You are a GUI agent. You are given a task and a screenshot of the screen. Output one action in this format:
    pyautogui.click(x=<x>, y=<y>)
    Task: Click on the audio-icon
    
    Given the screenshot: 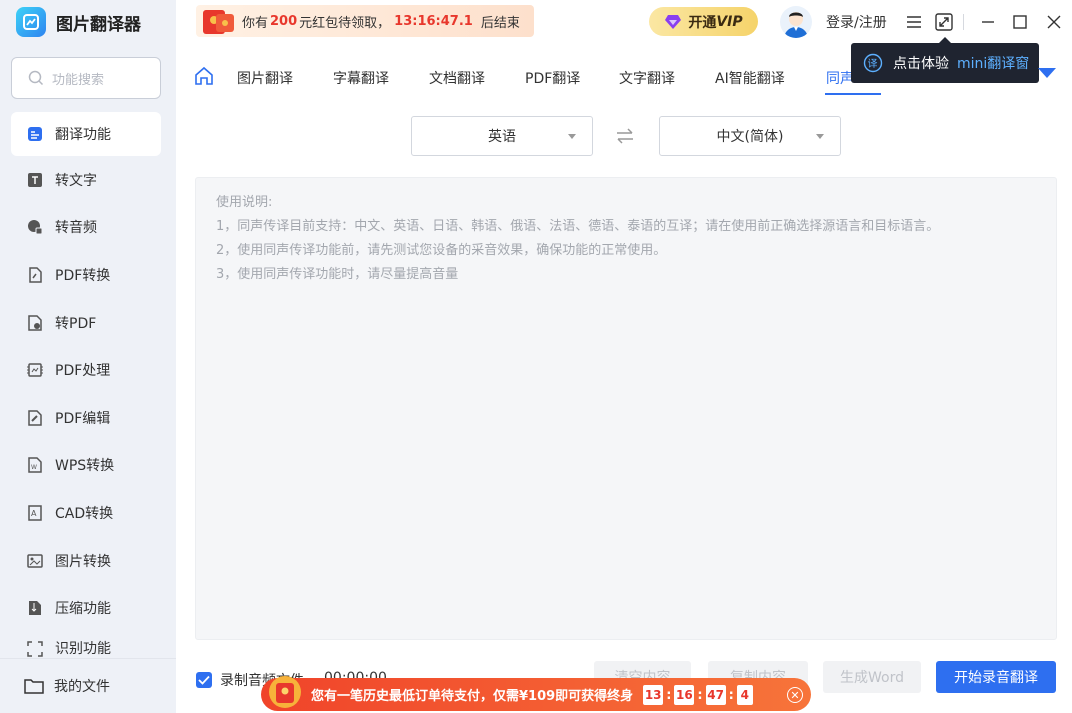 What is the action you would take?
    pyautogui.click(x=35, y=227)
    